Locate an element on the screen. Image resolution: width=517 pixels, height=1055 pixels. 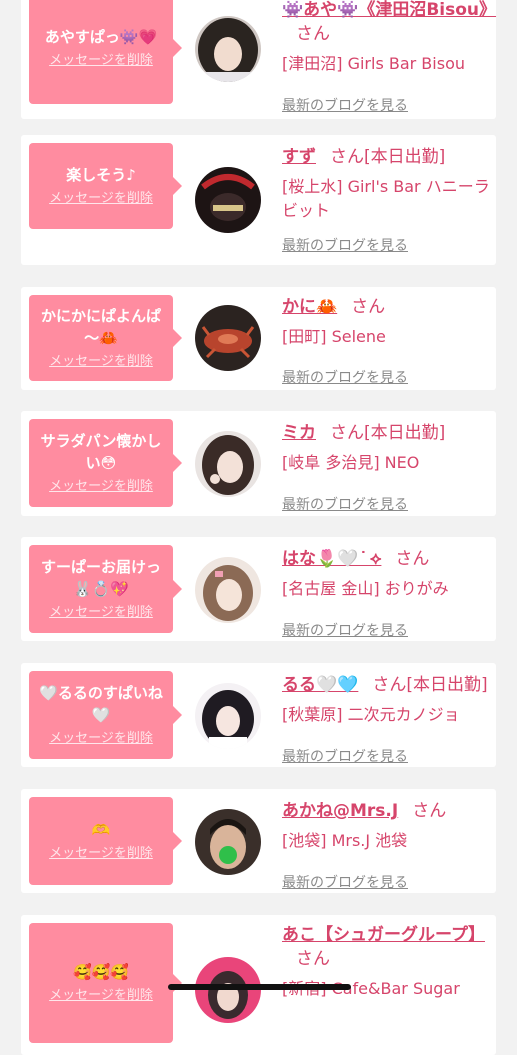
message-bubble: 🤍るるのすぱいね🤍 メッセージを削除 is located at coordinates (105, 715).